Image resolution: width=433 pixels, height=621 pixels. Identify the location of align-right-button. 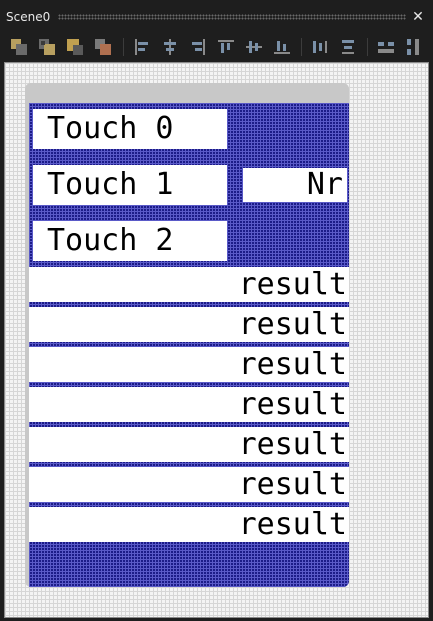
(198, 47).